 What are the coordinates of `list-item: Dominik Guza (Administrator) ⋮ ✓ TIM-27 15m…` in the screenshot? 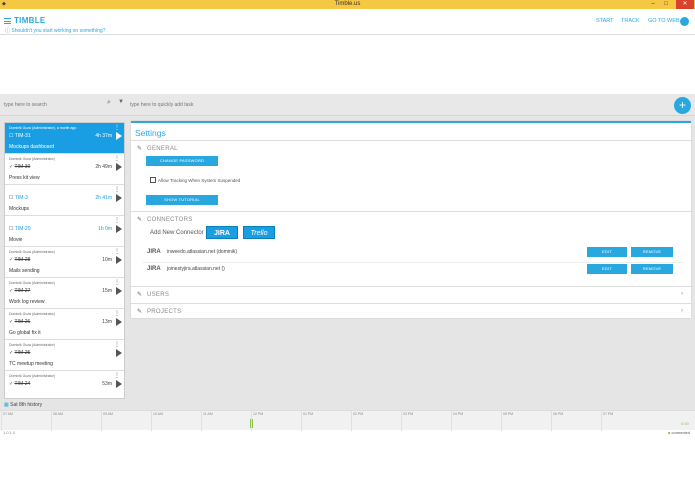 It's located at (64, 293).